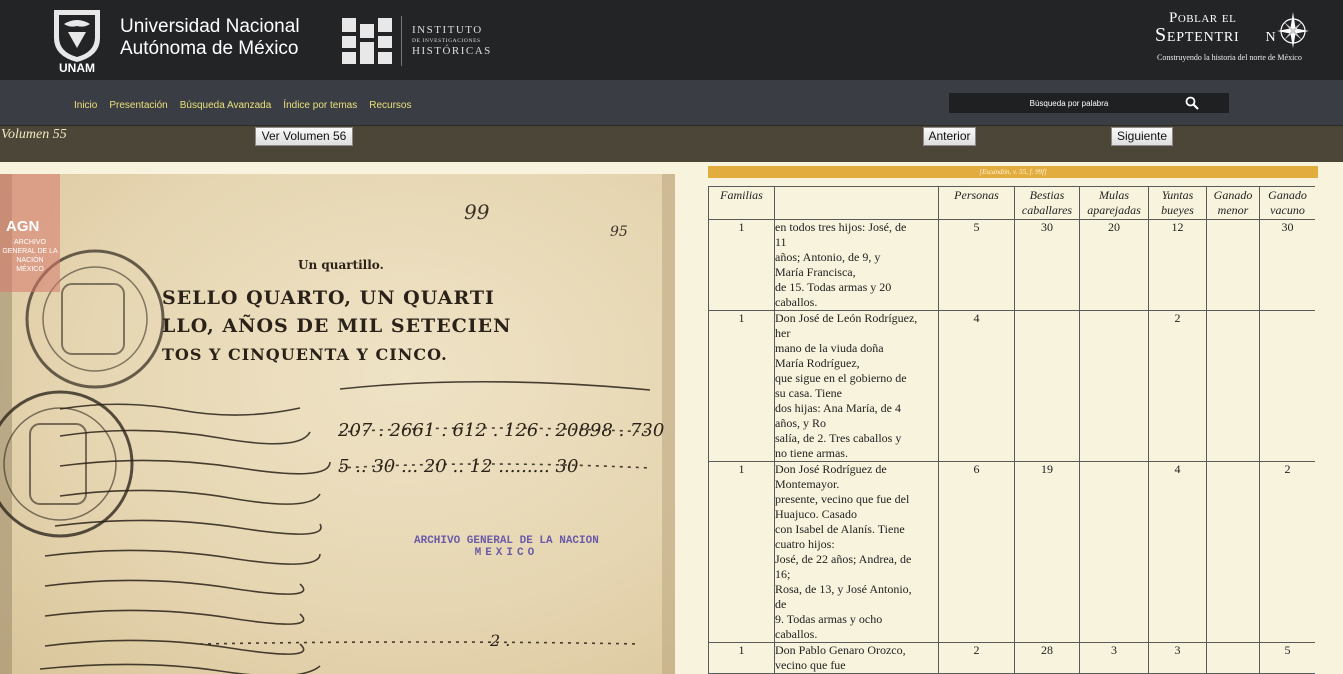 This screenshot has width=1343, height=674. Describe the element at coordinates (1287, 552) in the screenshot. I see `cell-ganado-vacuno: 2` at that location.